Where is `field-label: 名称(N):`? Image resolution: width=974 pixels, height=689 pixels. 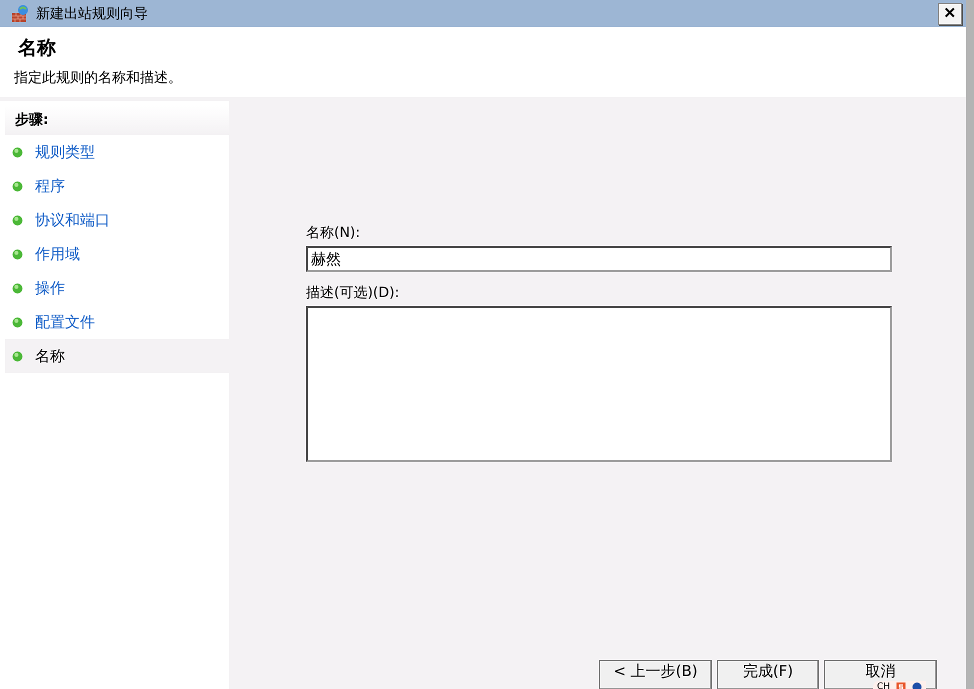
field-label: 名称(N): is located at coordinates (334, 233).